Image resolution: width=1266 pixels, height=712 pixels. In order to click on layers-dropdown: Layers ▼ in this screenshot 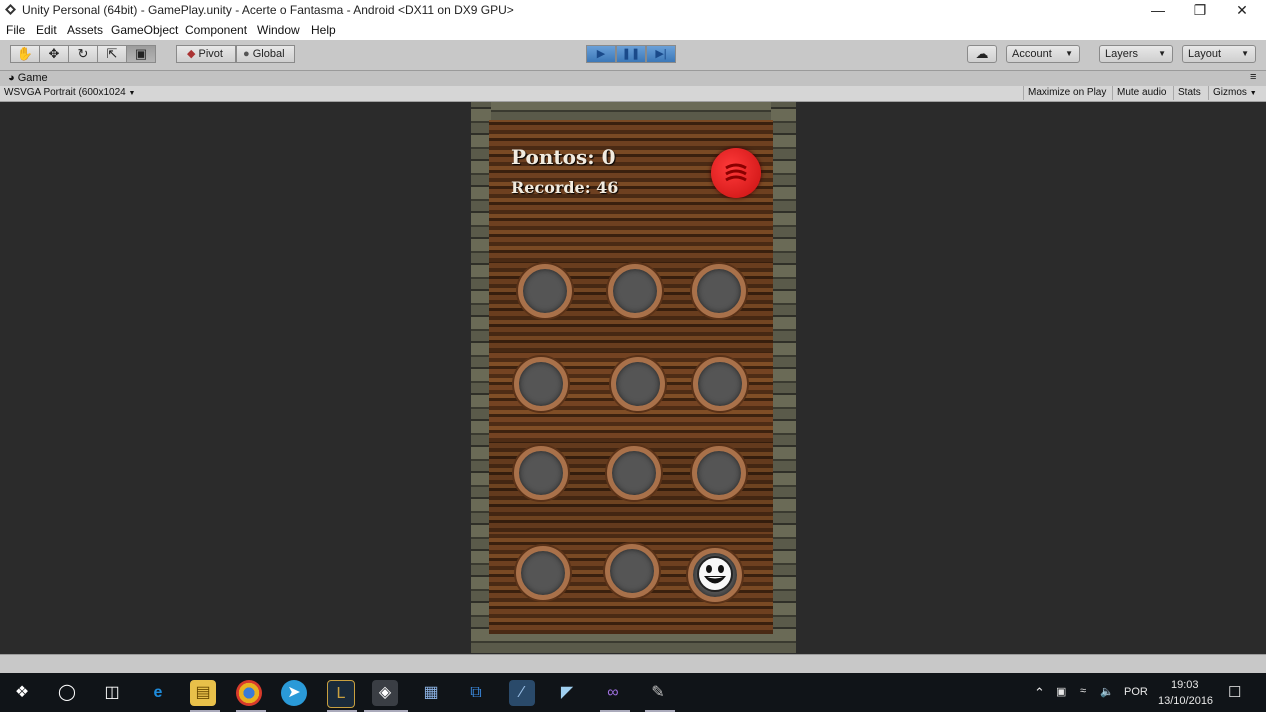, I will do `click(1136, 54)`.